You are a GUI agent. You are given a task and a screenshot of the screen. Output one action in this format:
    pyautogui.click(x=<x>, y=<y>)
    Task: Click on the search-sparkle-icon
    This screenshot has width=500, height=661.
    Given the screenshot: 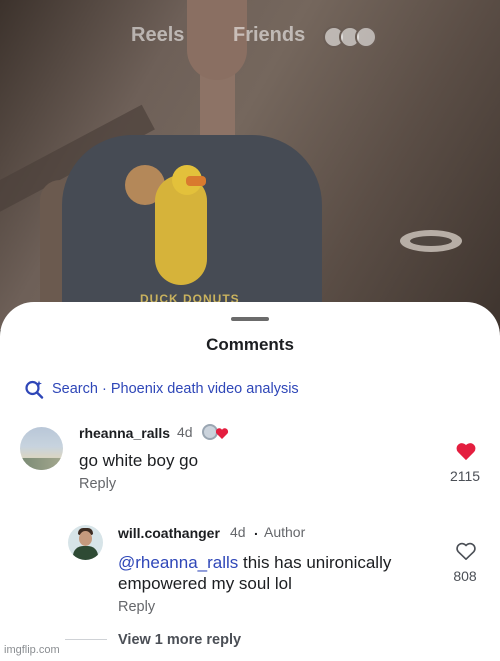 What is the action you would take?
    pyautogui.click(x=34, y=389)
    